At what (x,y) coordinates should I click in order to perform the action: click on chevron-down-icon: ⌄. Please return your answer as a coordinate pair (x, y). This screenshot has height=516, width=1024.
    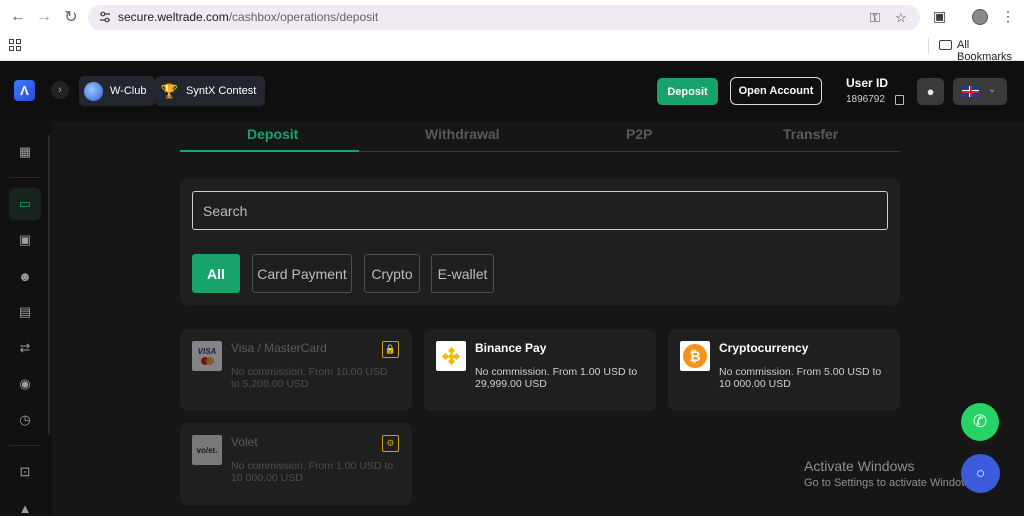
    Looking at the image, I should click on (992, 89).